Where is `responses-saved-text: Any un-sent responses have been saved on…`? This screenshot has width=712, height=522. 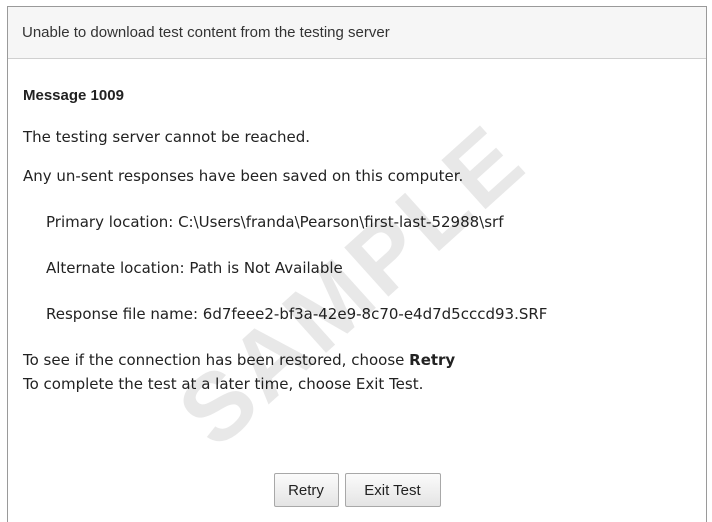 responses-saved-text: Any un-sent responses have been saved on… is located at coordinates (243, 176).